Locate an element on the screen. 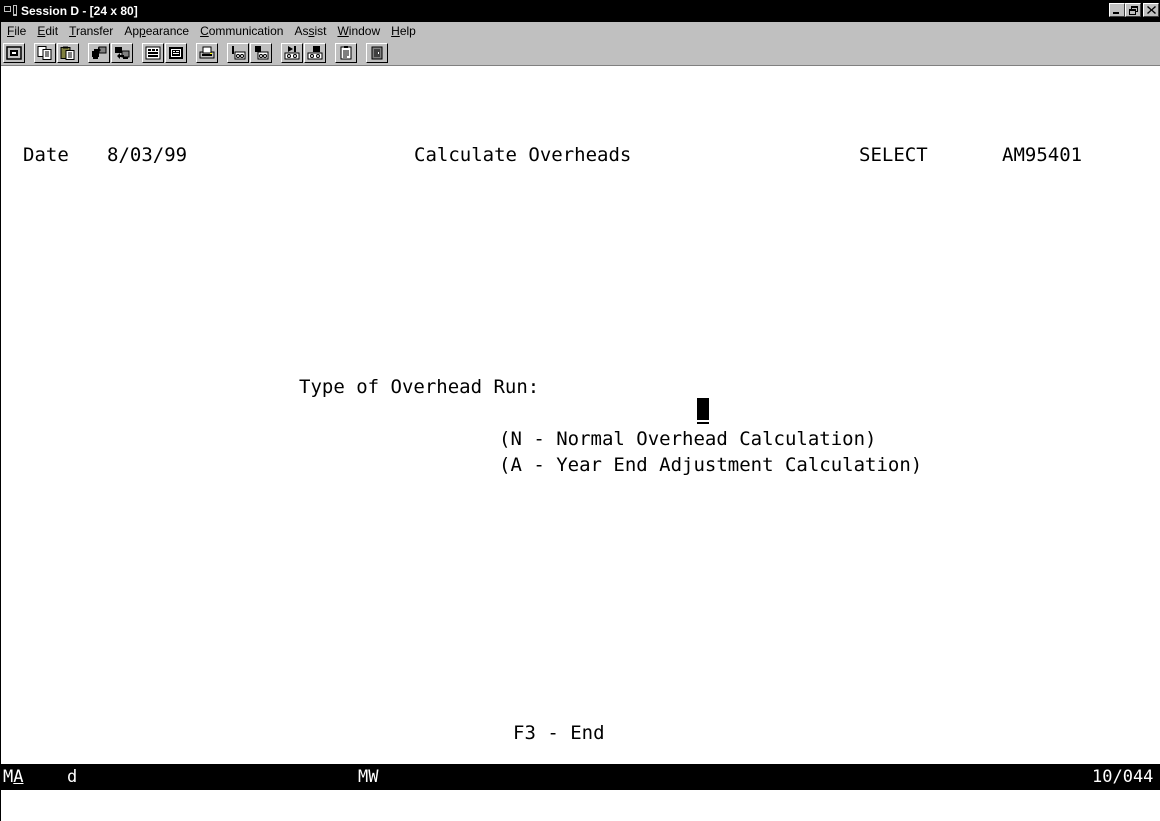 The image size is (1160, 821). title-bar: Session D - [24 x 80] is located at coordinates (580, 11).